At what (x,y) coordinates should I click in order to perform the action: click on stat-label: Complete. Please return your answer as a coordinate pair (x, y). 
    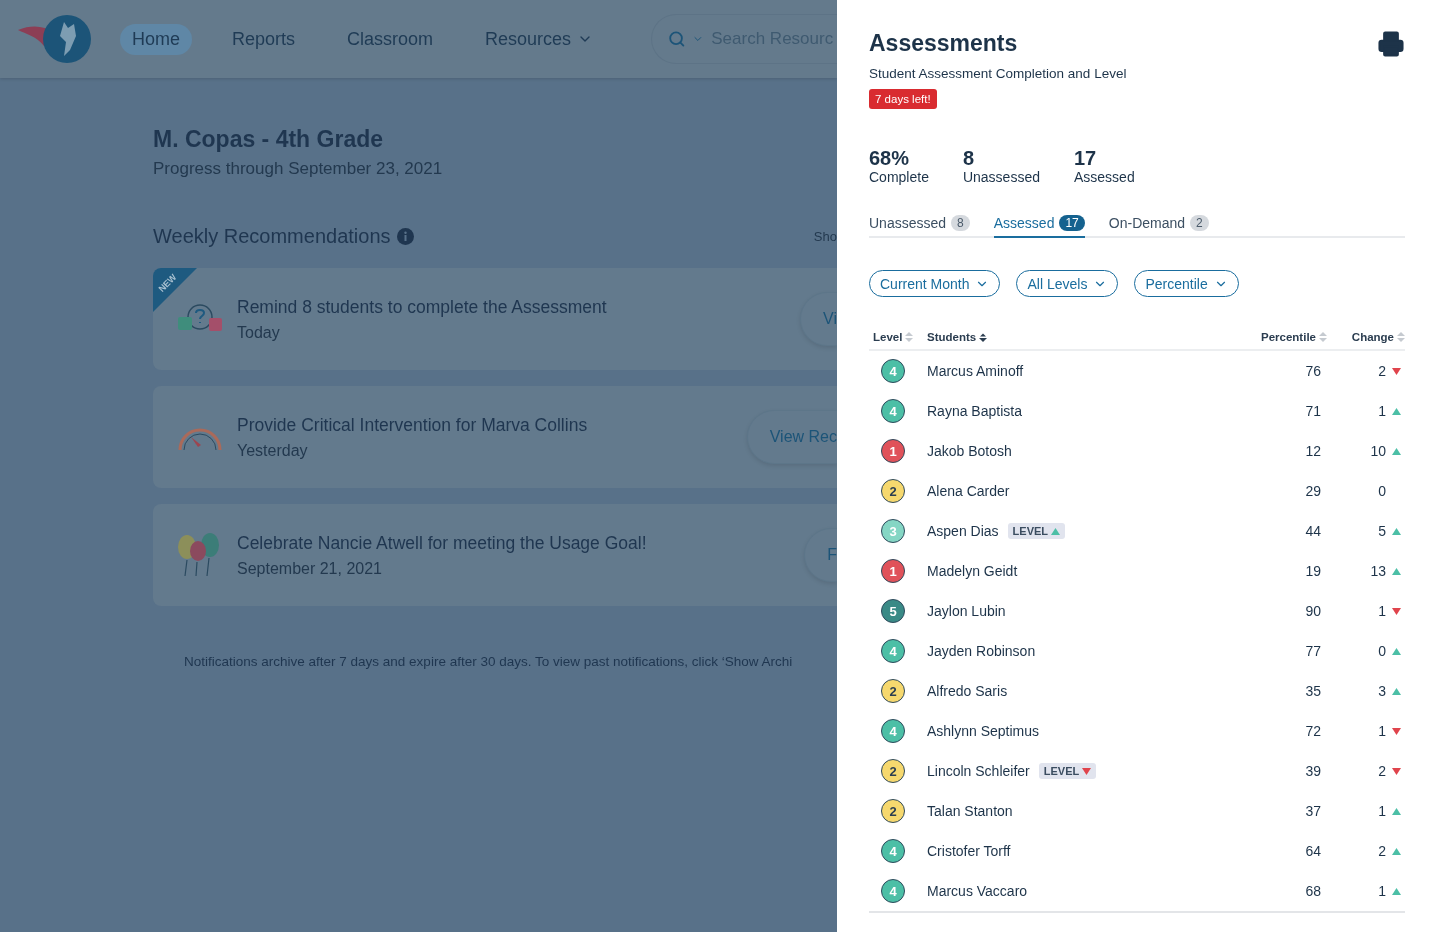
    Looking at the image, I should click on (899, 177).